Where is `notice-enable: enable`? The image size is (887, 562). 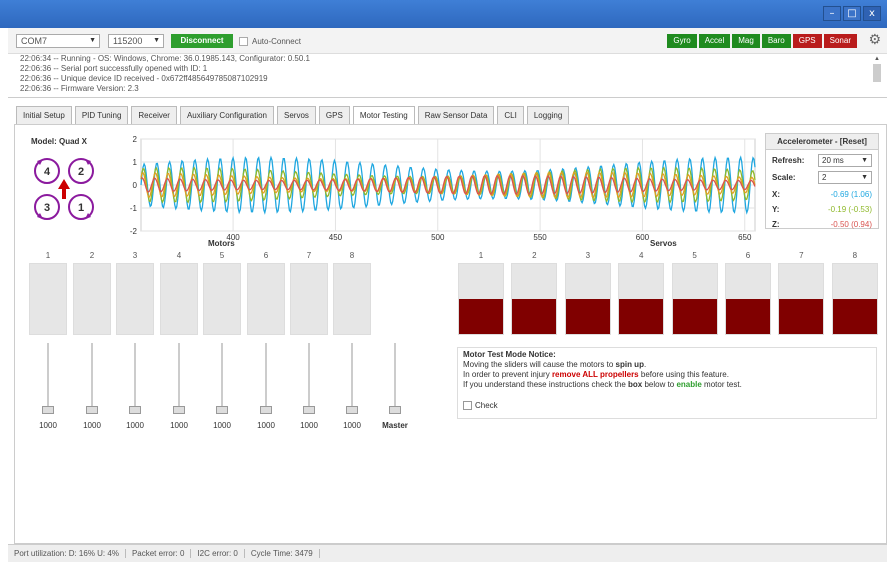
notice-enable: enable is located at coordinates (689, 384).